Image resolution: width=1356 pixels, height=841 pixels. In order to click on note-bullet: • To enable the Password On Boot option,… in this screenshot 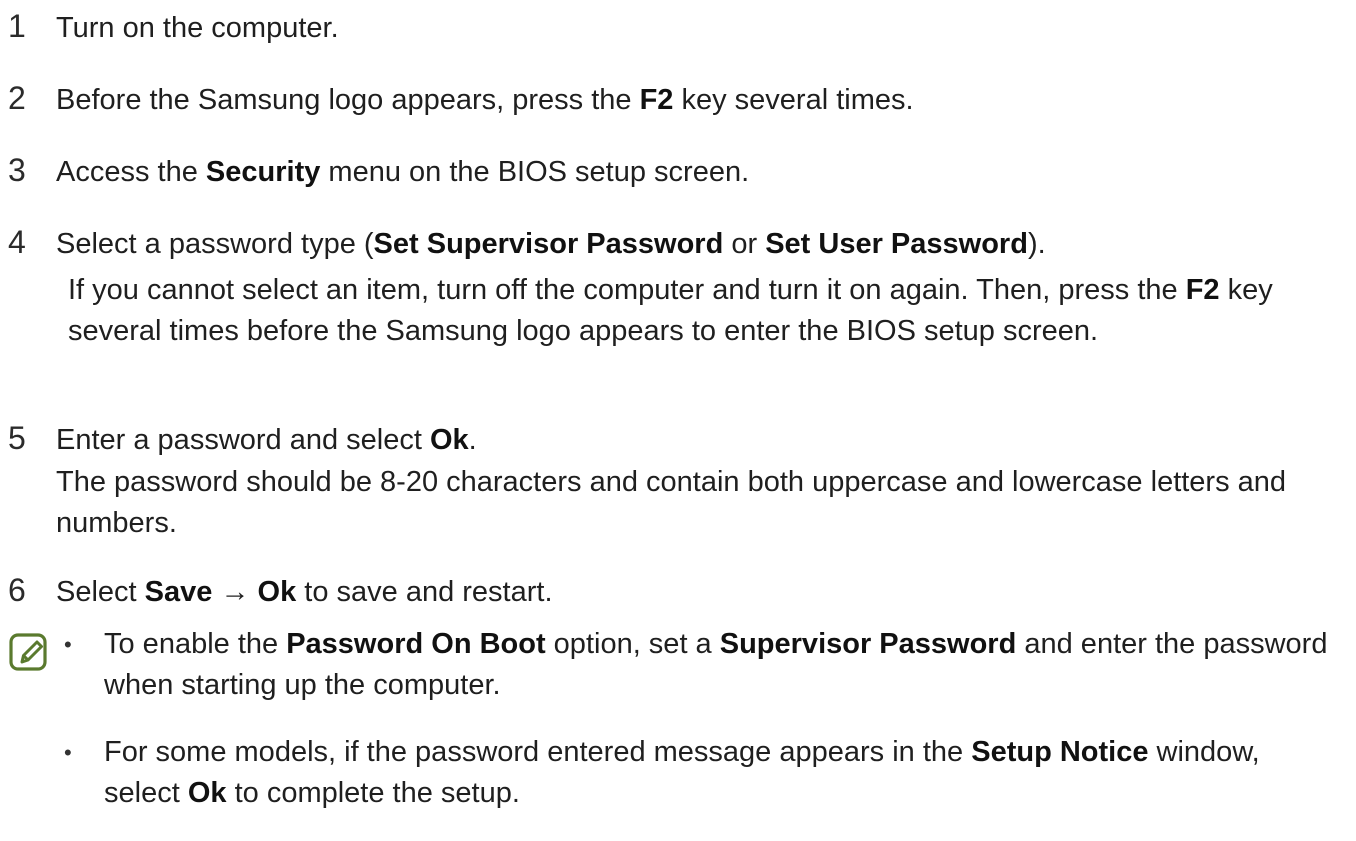, I will do `click(699, 665)`.